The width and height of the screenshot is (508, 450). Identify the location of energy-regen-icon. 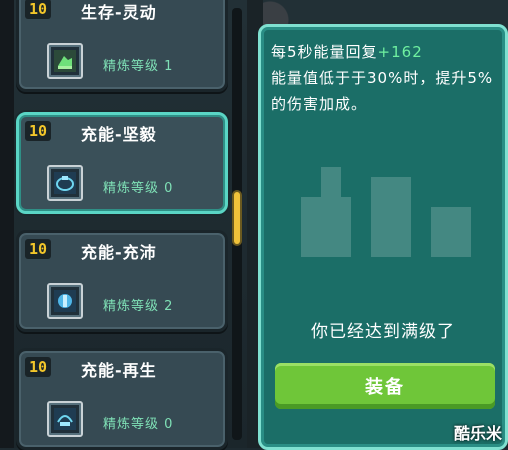
(65, 419).